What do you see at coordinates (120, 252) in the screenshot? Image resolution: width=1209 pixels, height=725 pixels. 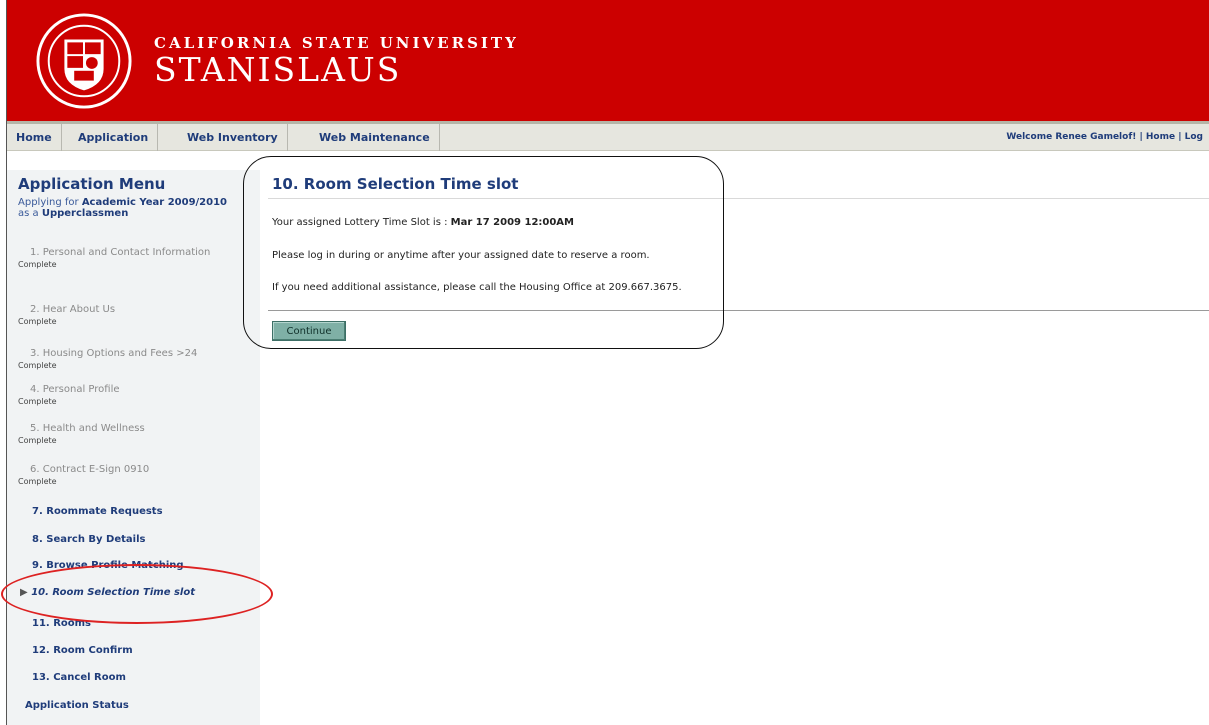 I see `step-label: 1. Personal and Contact Information` at bounding box center [120, 252].